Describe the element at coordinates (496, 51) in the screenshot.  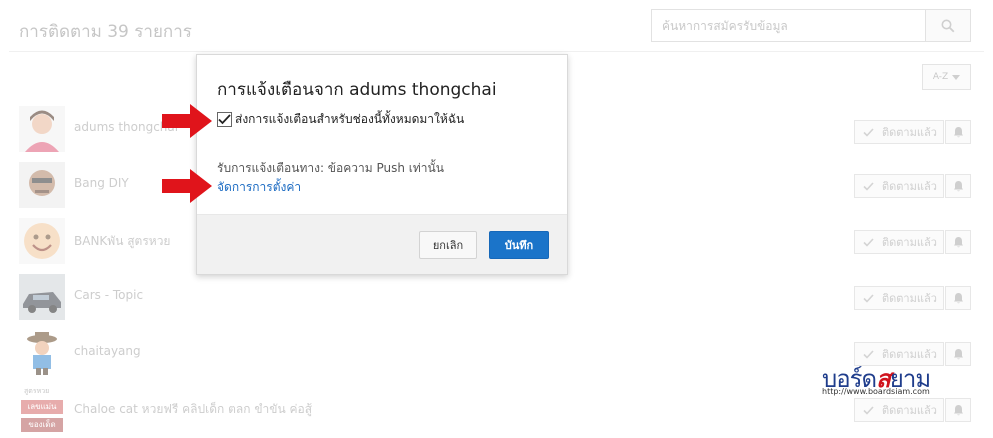
I see `header-divider` at that location.